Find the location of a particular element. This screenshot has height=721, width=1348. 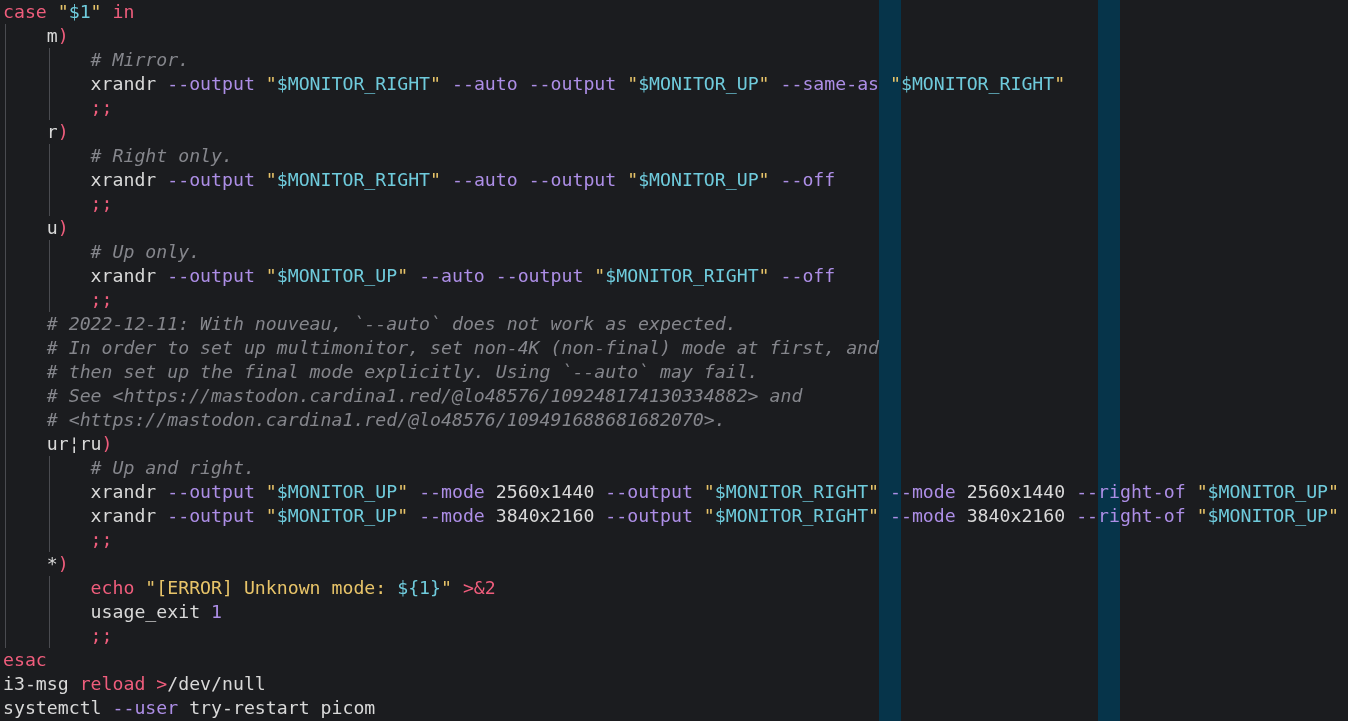

code-line: esac is located at coordinates (25, 660).